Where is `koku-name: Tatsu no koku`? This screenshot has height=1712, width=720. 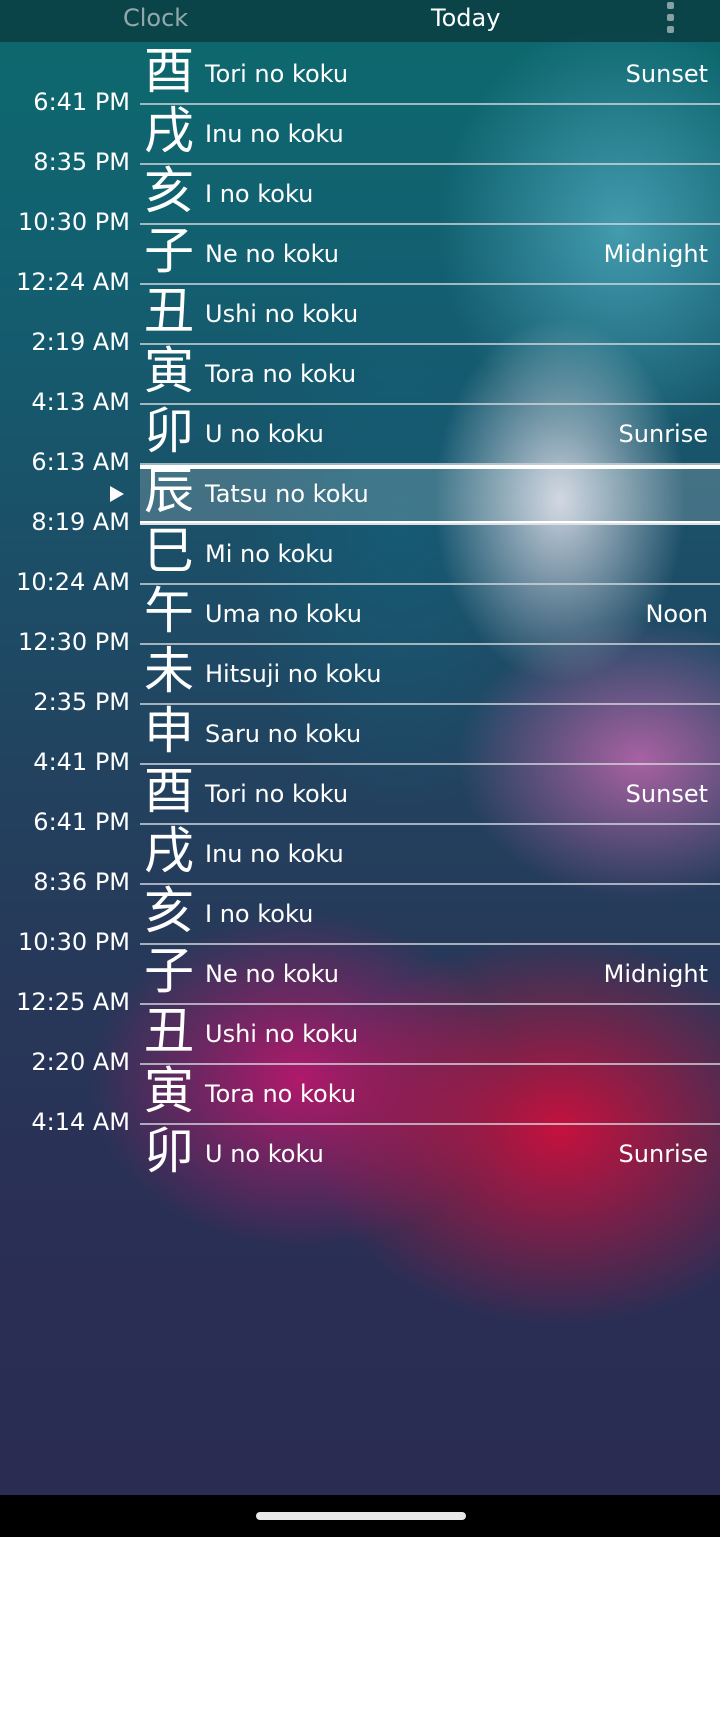 koku-name: Tatsu no koku is located at coordinates (287, 494).